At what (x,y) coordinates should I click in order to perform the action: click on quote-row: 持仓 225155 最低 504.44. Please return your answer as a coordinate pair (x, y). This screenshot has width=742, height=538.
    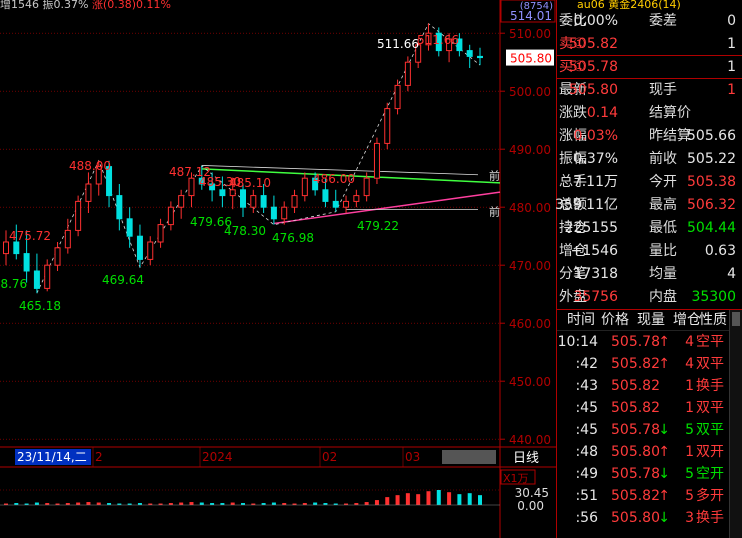
    Looking at the image, I should click on (649, 228).